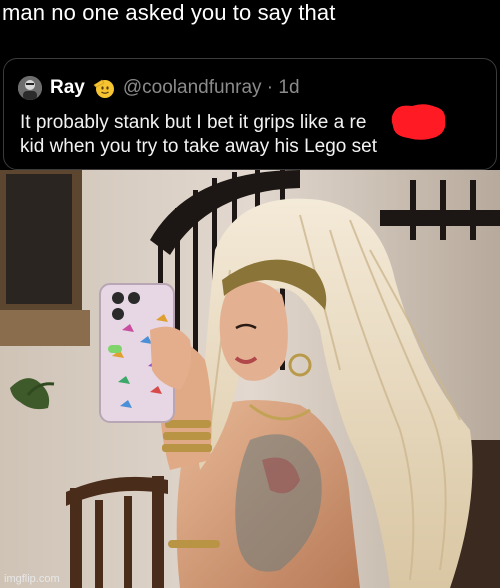 The image size is (500, 588). What do you see at coordinates (67, 88) in the screenshot?
I see `display-name: Ray` at bounding box center [67, 88].